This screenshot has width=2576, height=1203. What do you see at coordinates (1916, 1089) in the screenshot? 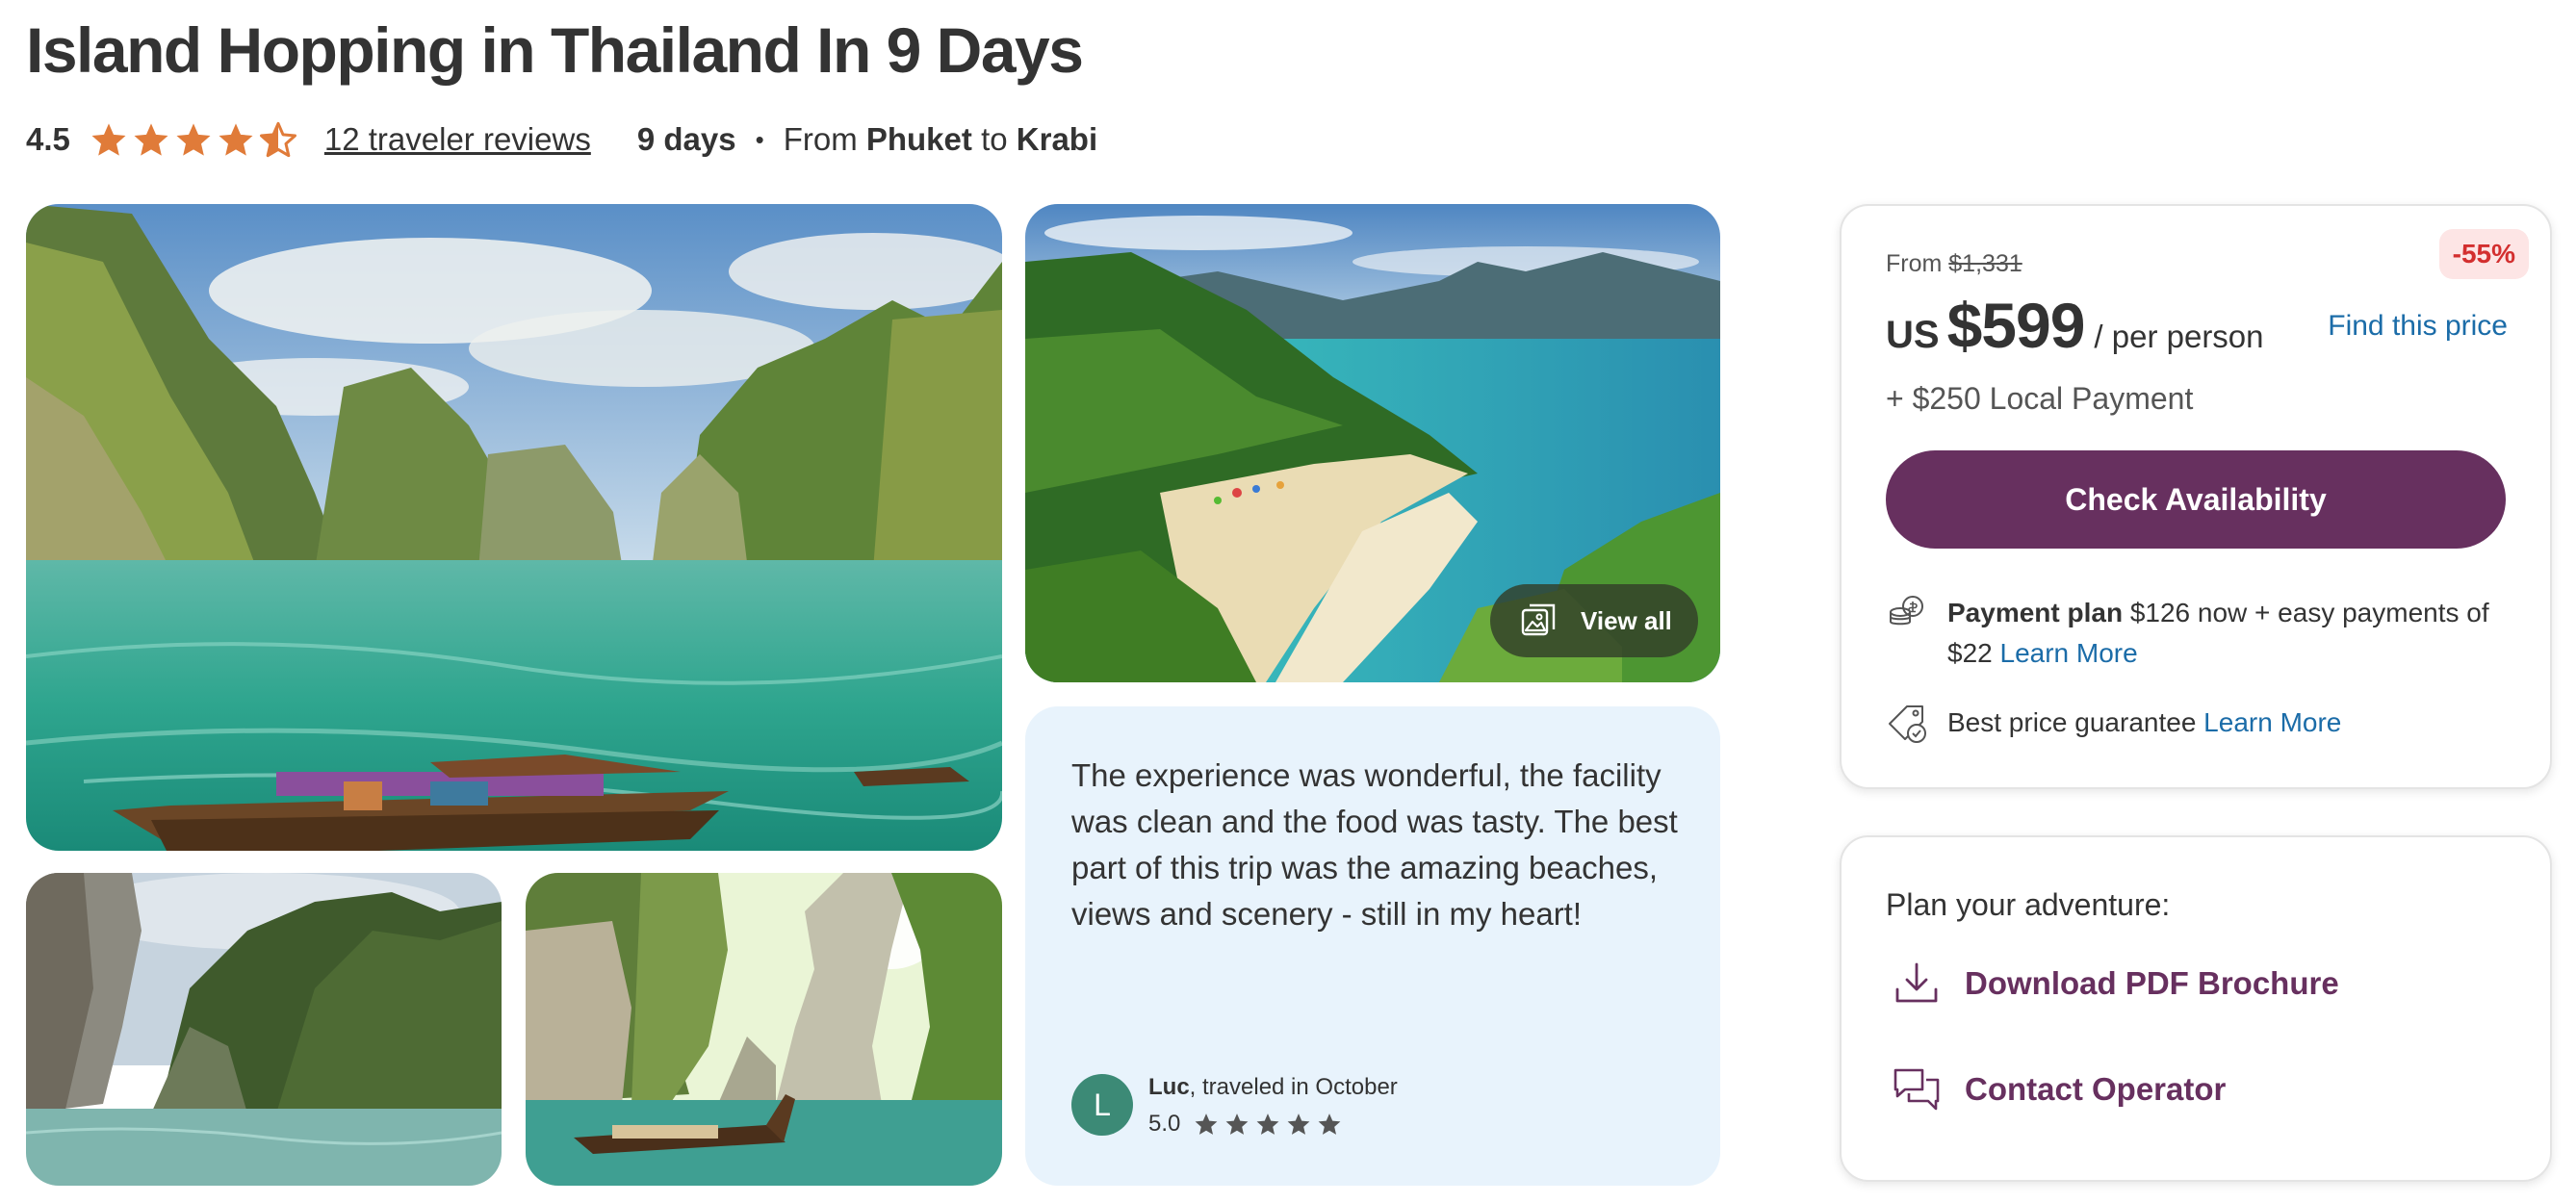
I see `chat-bubbles-icon` at bounding box center [1916, 1089].